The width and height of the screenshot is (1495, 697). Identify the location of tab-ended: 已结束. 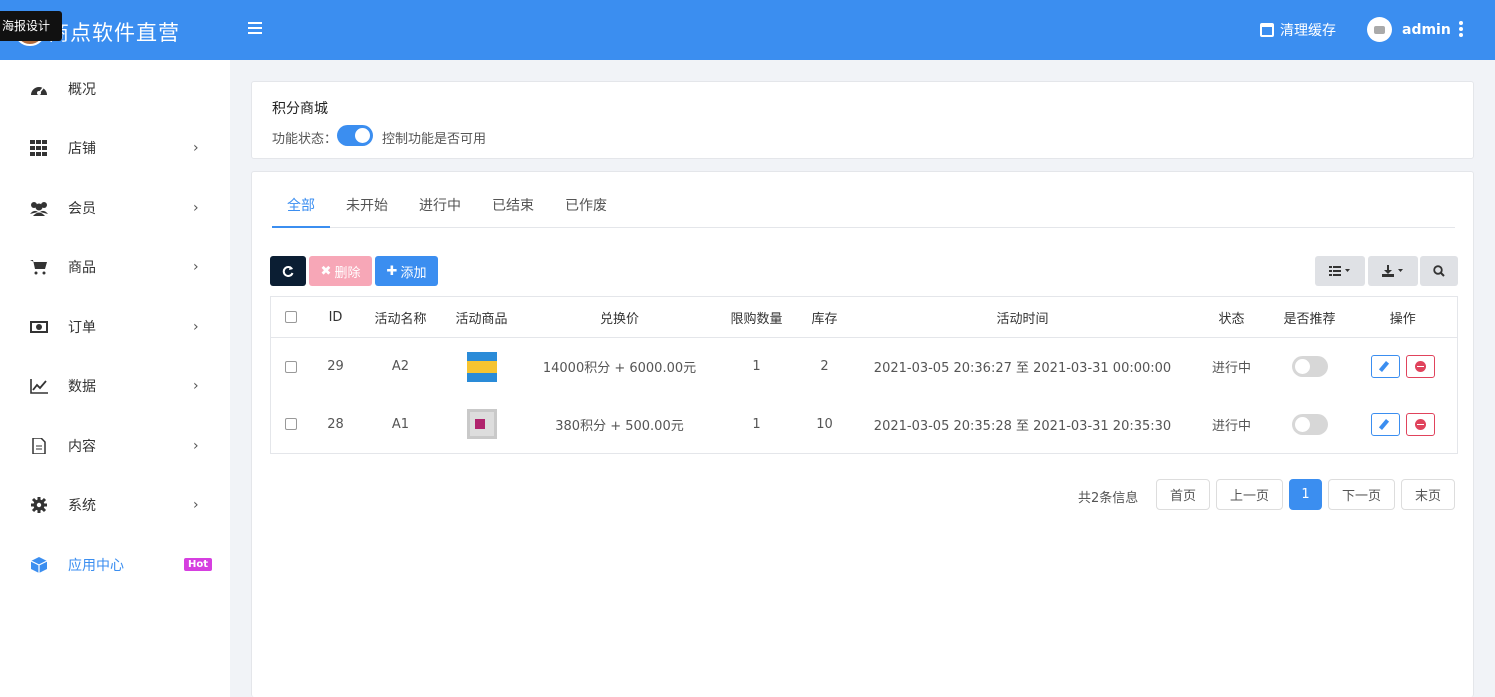
(513, 207).